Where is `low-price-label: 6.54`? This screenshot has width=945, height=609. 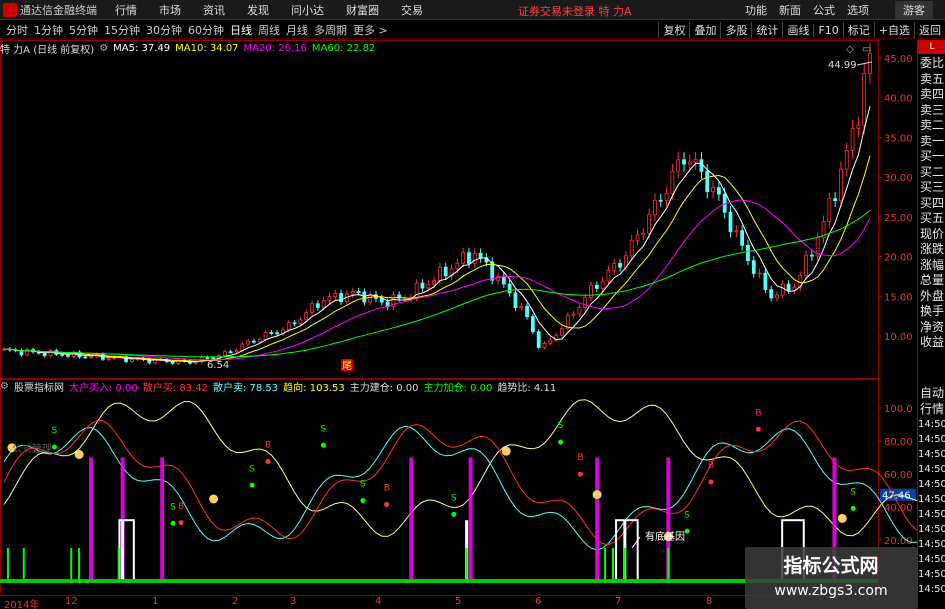
low-price-label: 6.54 is located at coordinates (218, 365).